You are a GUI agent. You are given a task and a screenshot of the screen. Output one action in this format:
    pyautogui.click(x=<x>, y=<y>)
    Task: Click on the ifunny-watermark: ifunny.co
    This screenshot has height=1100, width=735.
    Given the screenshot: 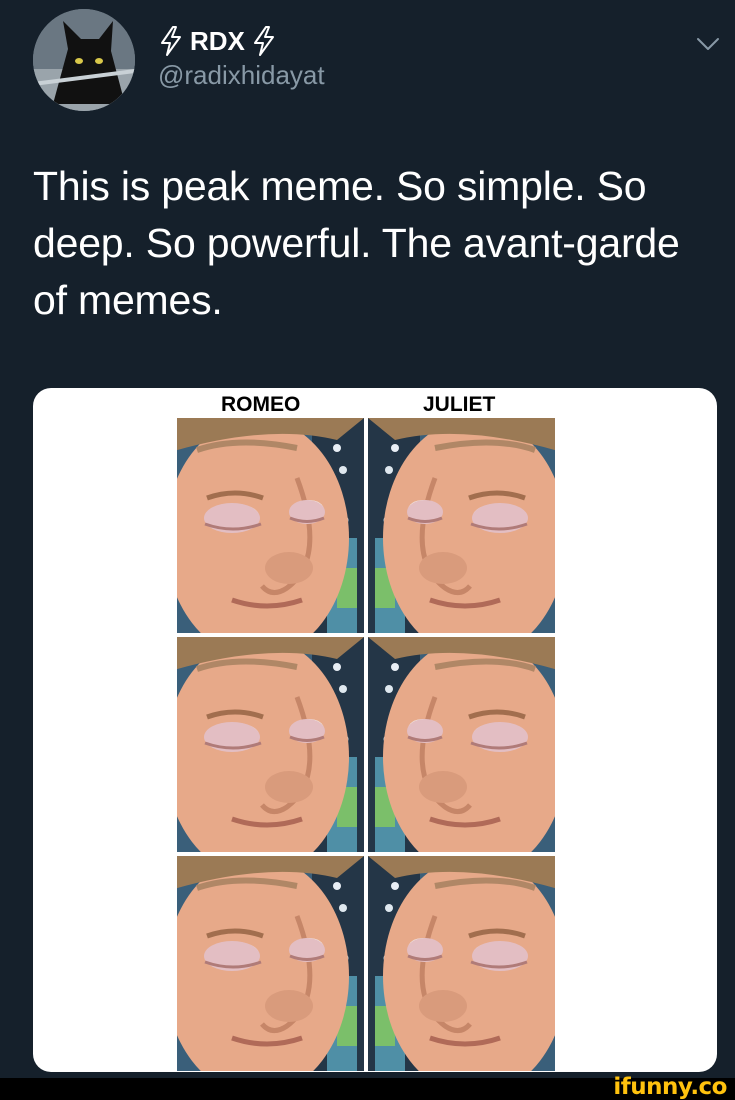 What is the action you would take?
    pyautogui.click(x=670, y=1087)
    